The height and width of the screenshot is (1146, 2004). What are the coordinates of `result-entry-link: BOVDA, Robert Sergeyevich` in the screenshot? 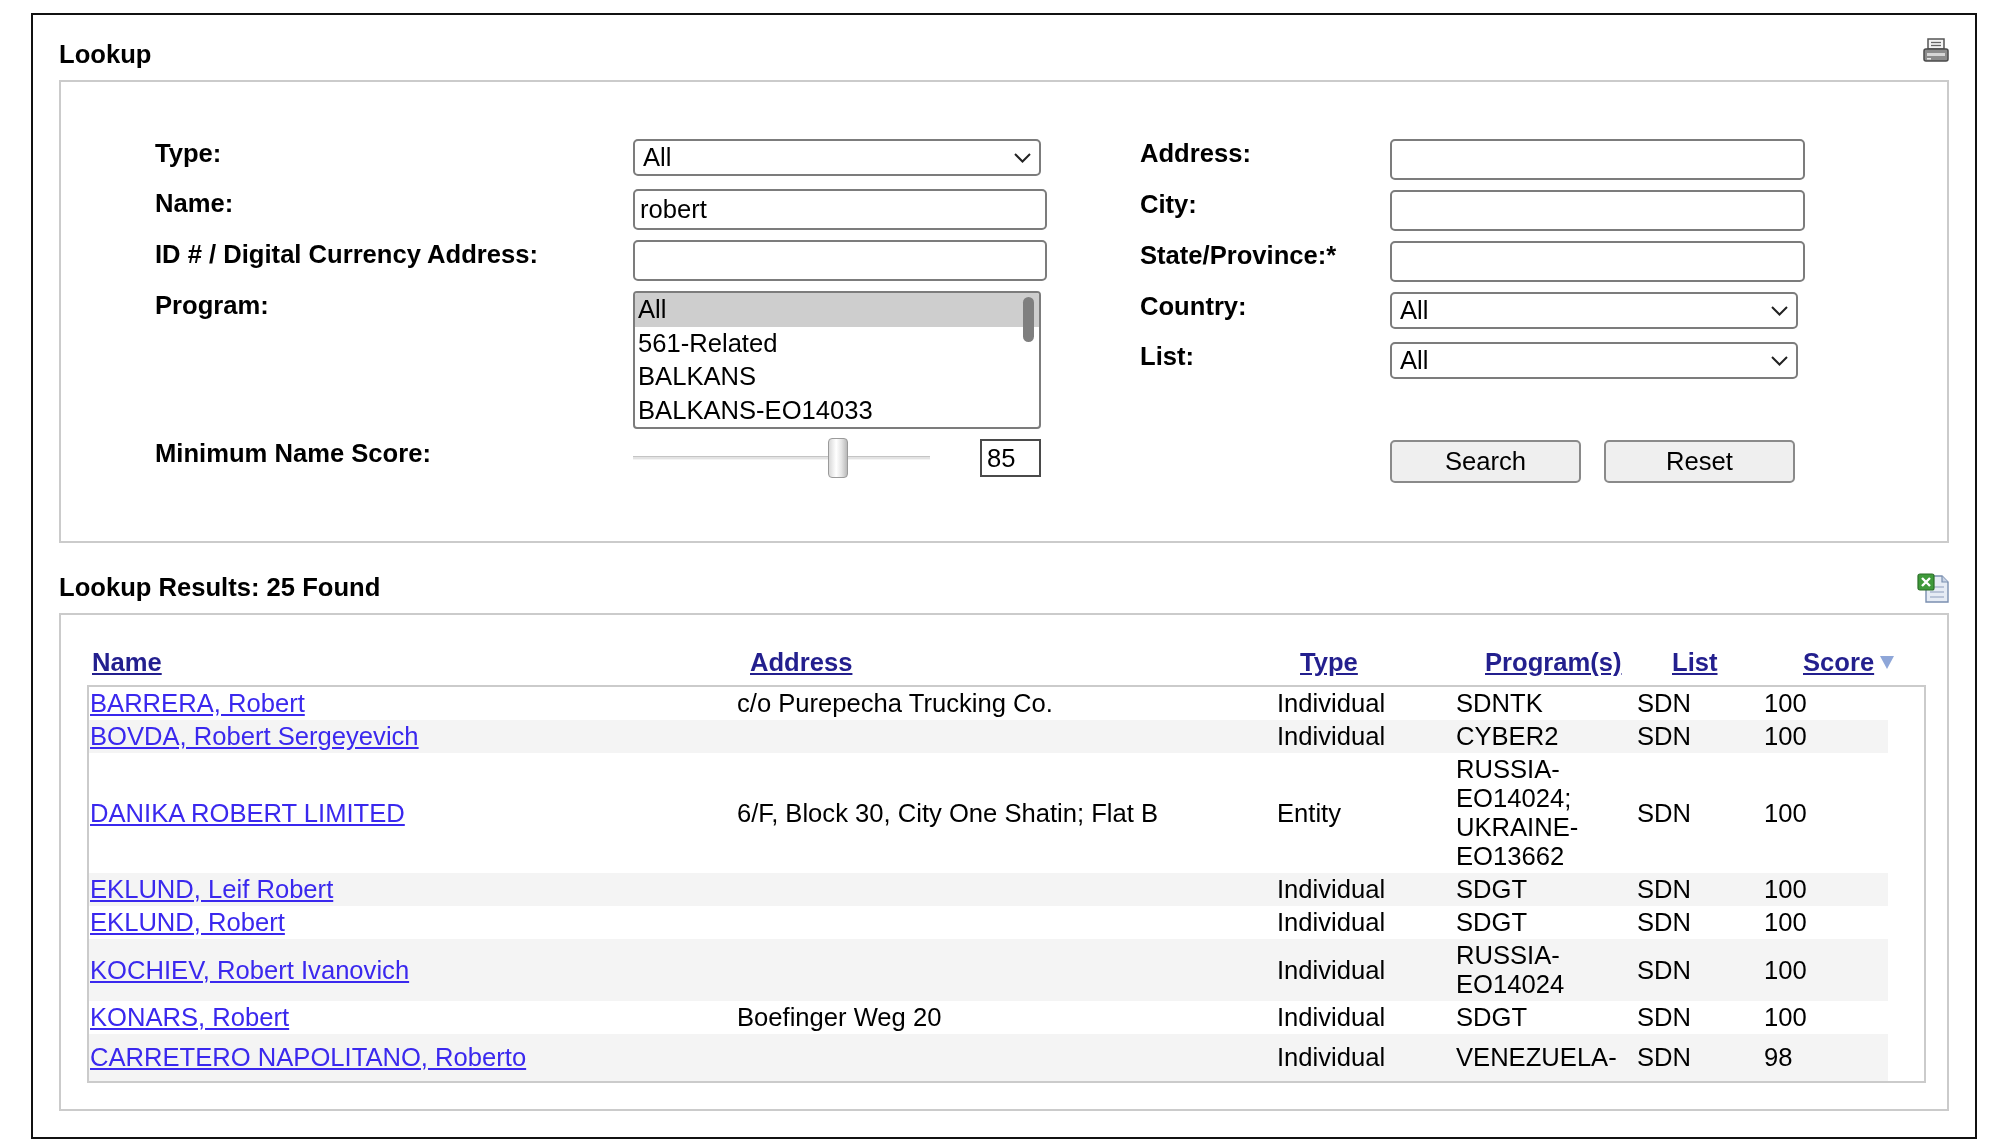 It's located at (254, 736).